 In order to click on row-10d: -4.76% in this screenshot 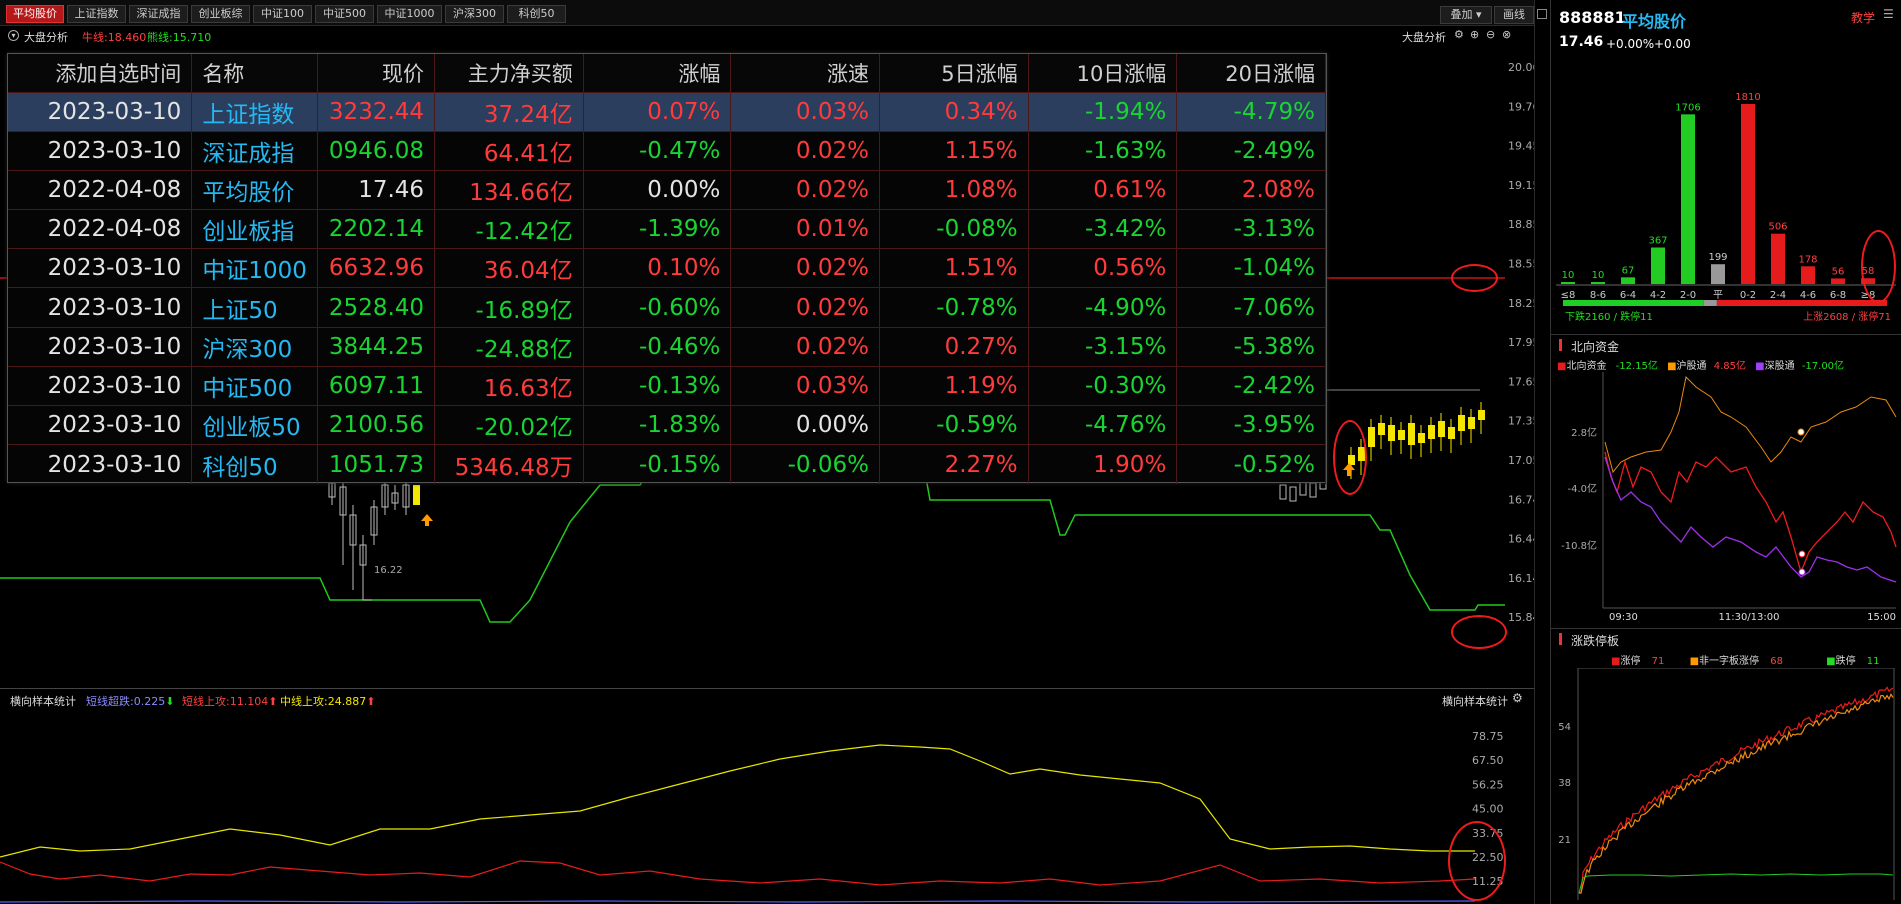, I will do `click(1103, 424)`.